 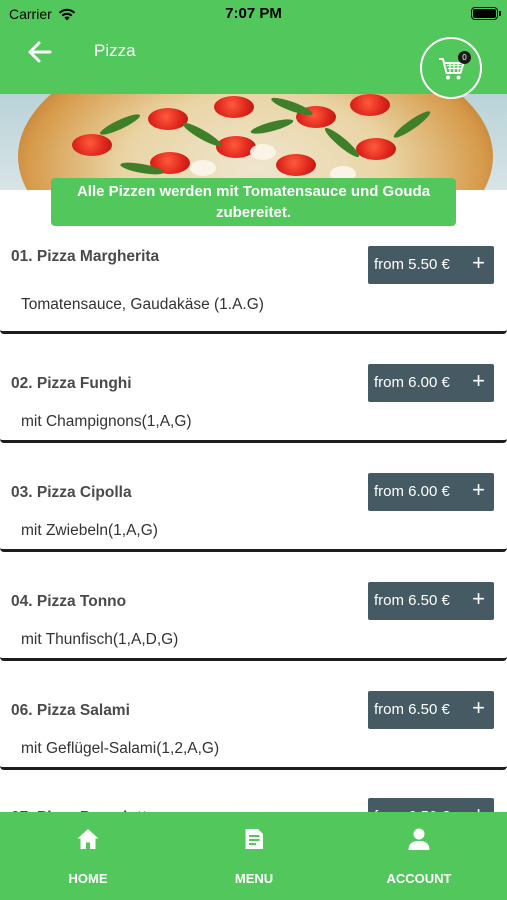 What do you see at coordinates (115, 50) in the screenshot?
I see `page-title: Pizza` at bounding box center [115, 50].